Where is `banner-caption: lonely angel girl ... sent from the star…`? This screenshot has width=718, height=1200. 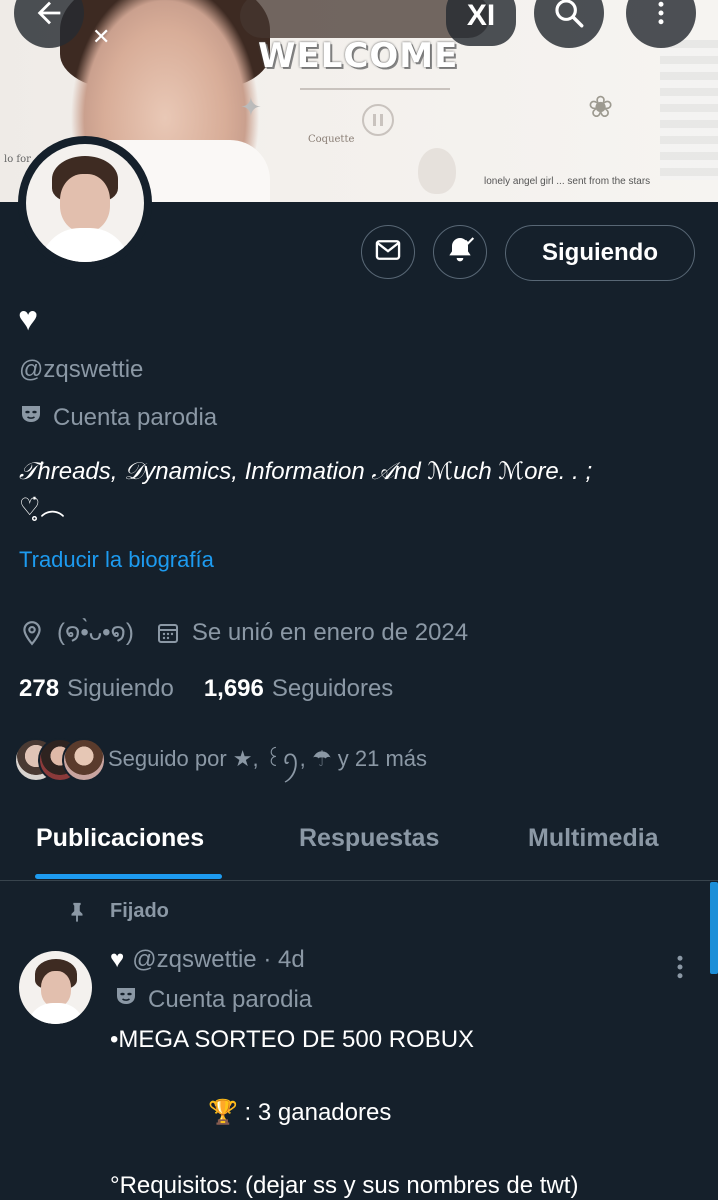
banner-caption: lonely angel girl ... sent from the star… is located at coordinates (567, 181).